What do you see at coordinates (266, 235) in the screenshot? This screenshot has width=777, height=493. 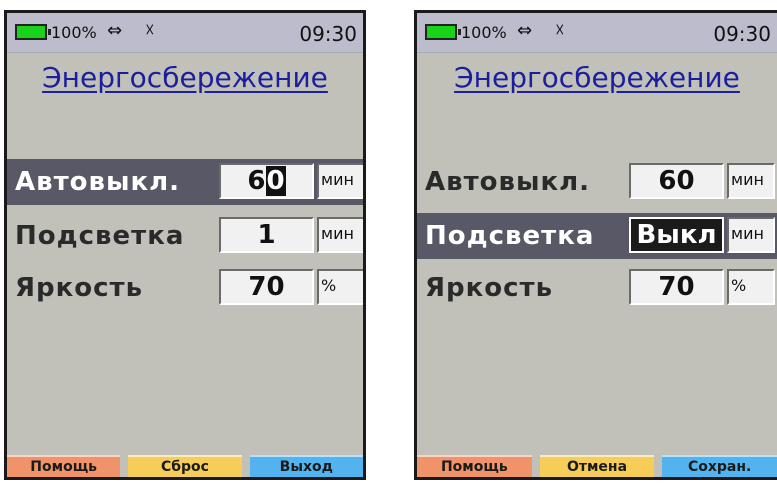 I see `backlight-value-field: 1` at bounding box center [266, 235].